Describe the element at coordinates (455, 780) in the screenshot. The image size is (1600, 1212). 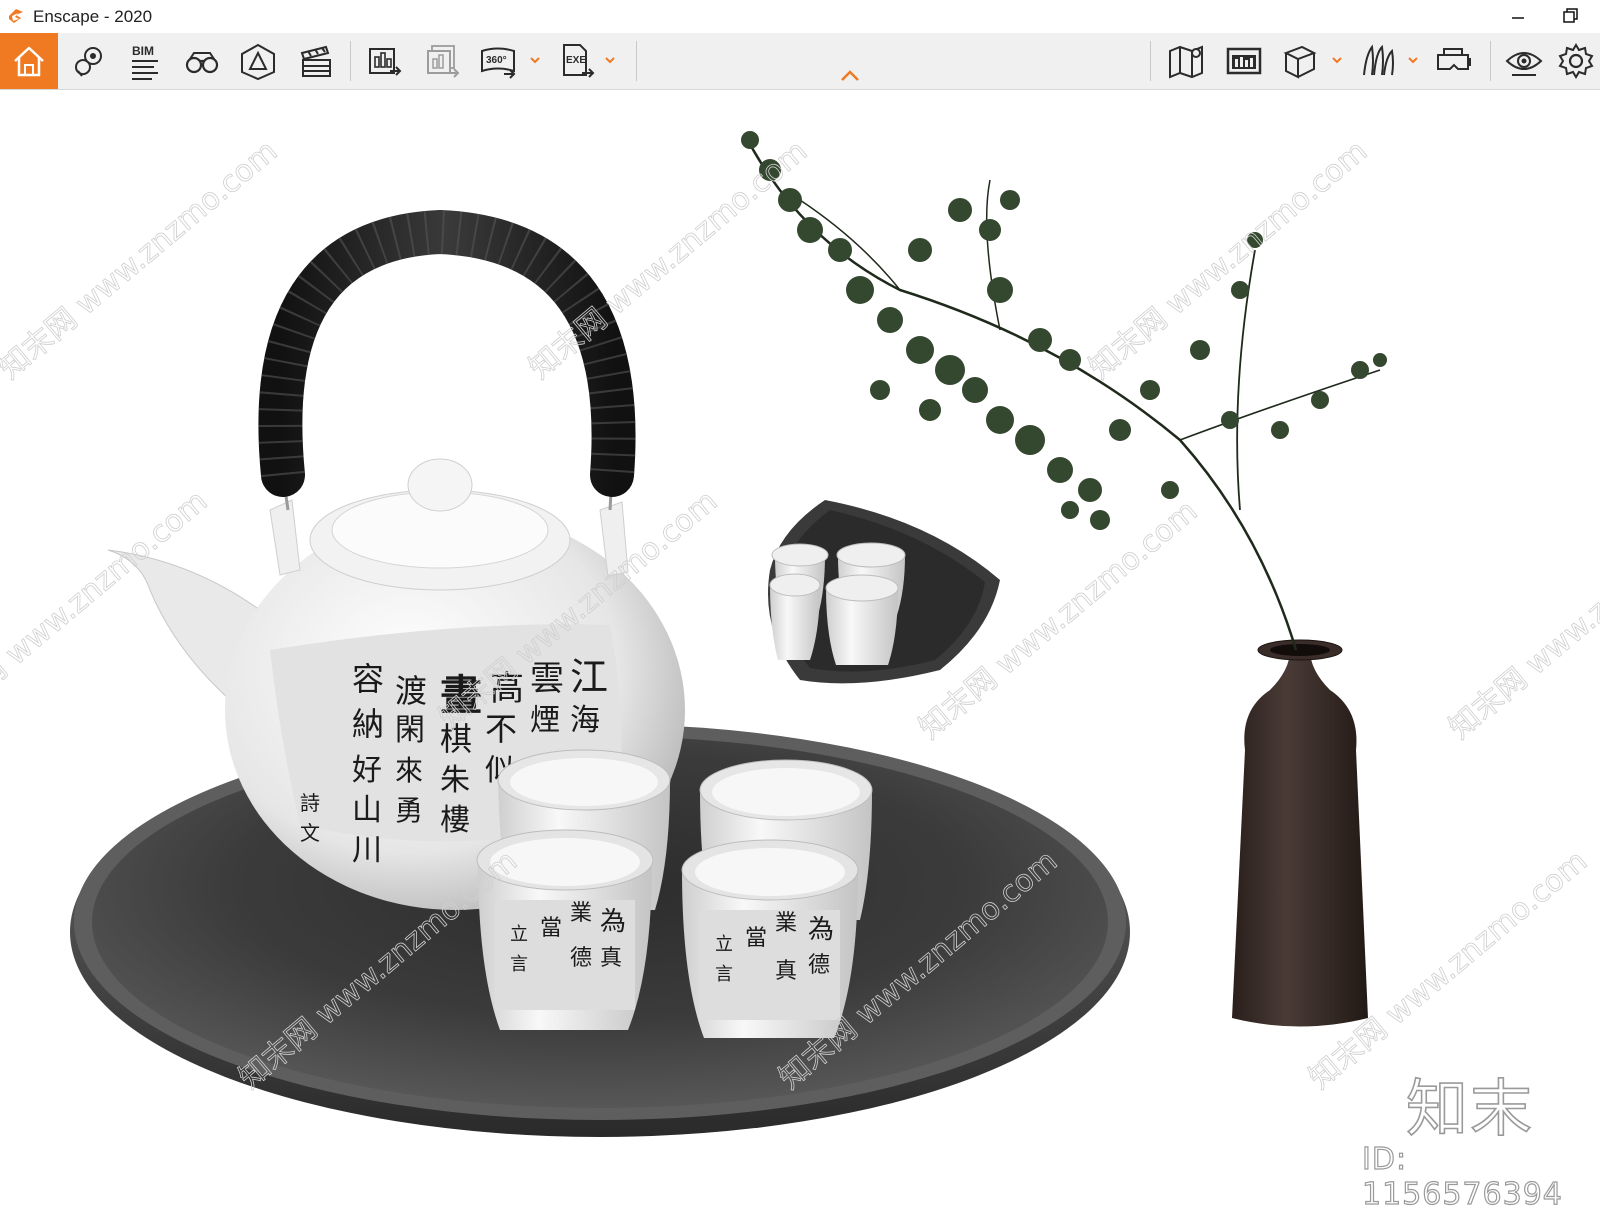
I see `svg-text: 朱` at that location.